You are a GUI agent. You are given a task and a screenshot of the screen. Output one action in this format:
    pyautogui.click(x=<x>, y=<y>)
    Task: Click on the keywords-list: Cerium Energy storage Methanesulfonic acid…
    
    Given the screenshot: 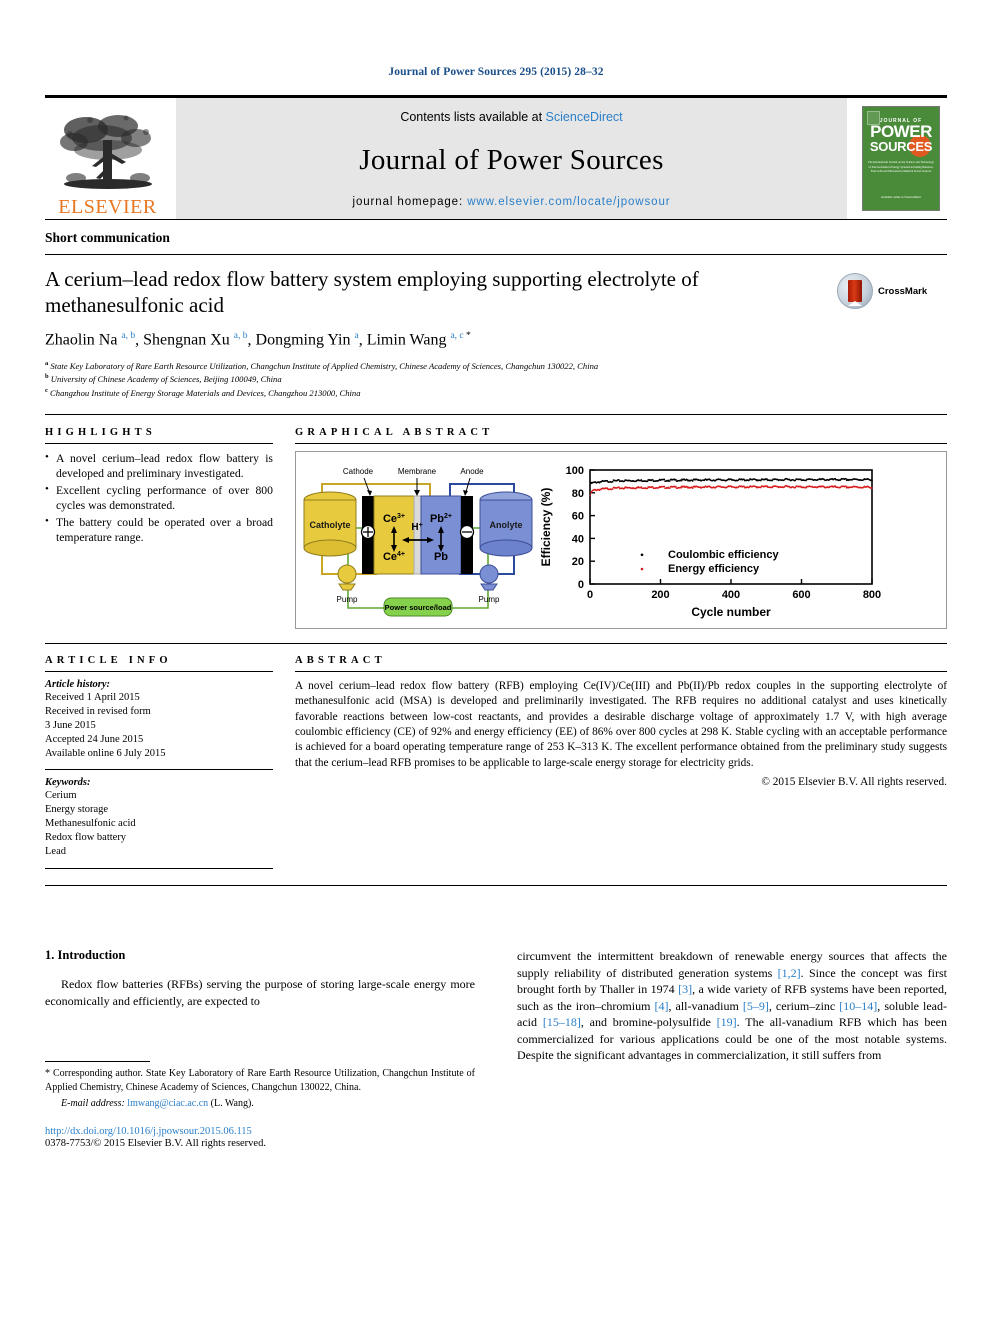 What is the action you would take?
    pyautogui.click(x=159, y=824)
    